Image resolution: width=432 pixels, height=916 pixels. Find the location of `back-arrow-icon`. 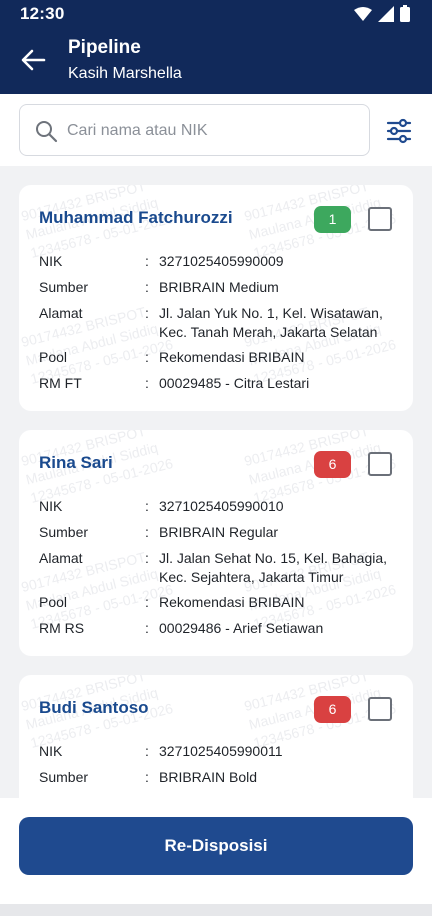

back-arrow-icon is located at coordinates (33, 60).